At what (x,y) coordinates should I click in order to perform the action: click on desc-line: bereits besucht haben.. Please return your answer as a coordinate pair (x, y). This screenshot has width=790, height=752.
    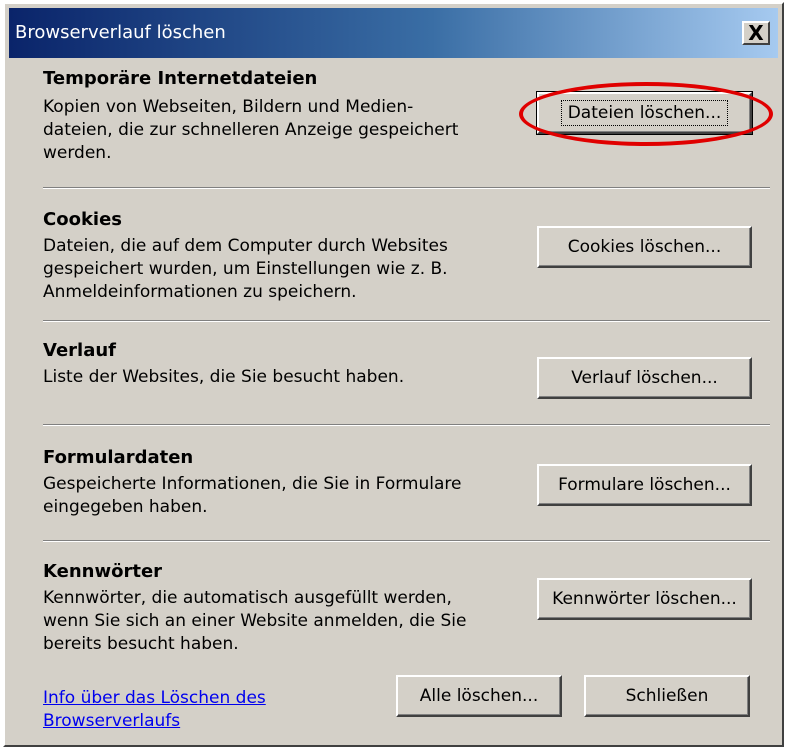
    Looking at the image, I should click on (141, 644).